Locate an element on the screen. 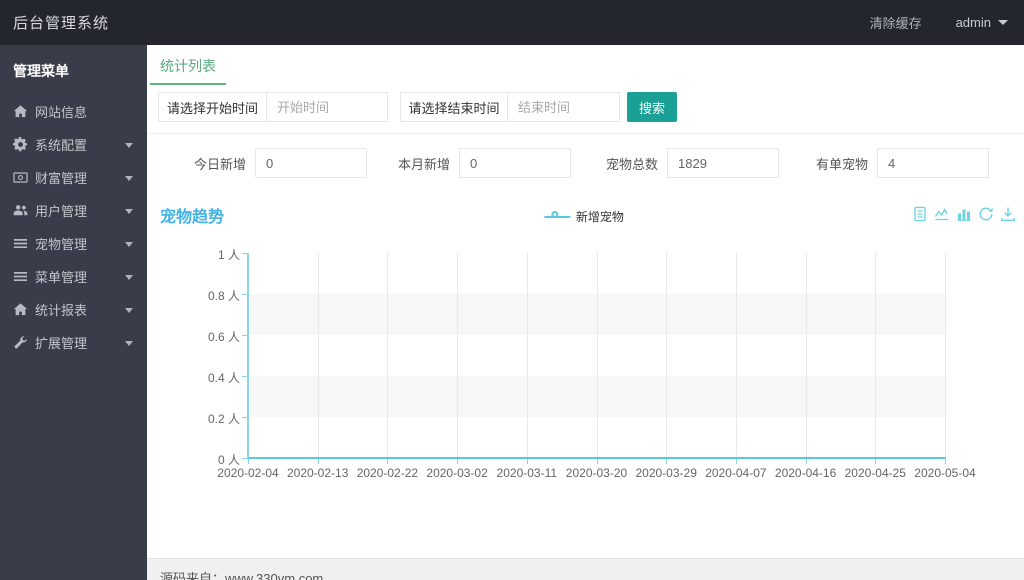  bar-chart-icon is located at coordinates (964, 214).